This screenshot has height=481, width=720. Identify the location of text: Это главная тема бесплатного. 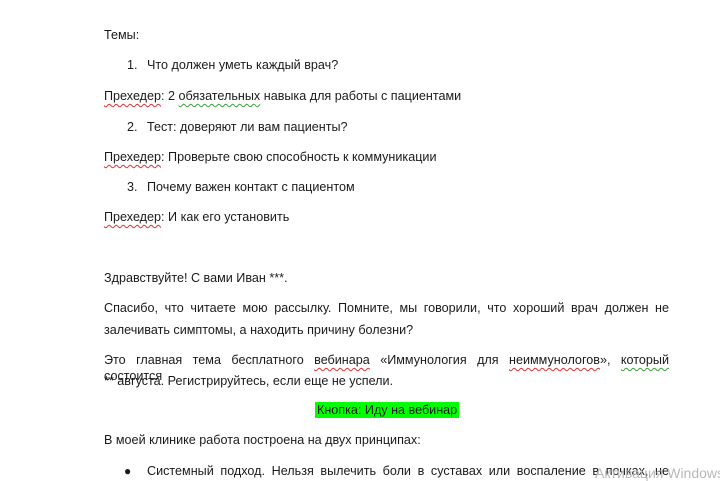
(209, 360).